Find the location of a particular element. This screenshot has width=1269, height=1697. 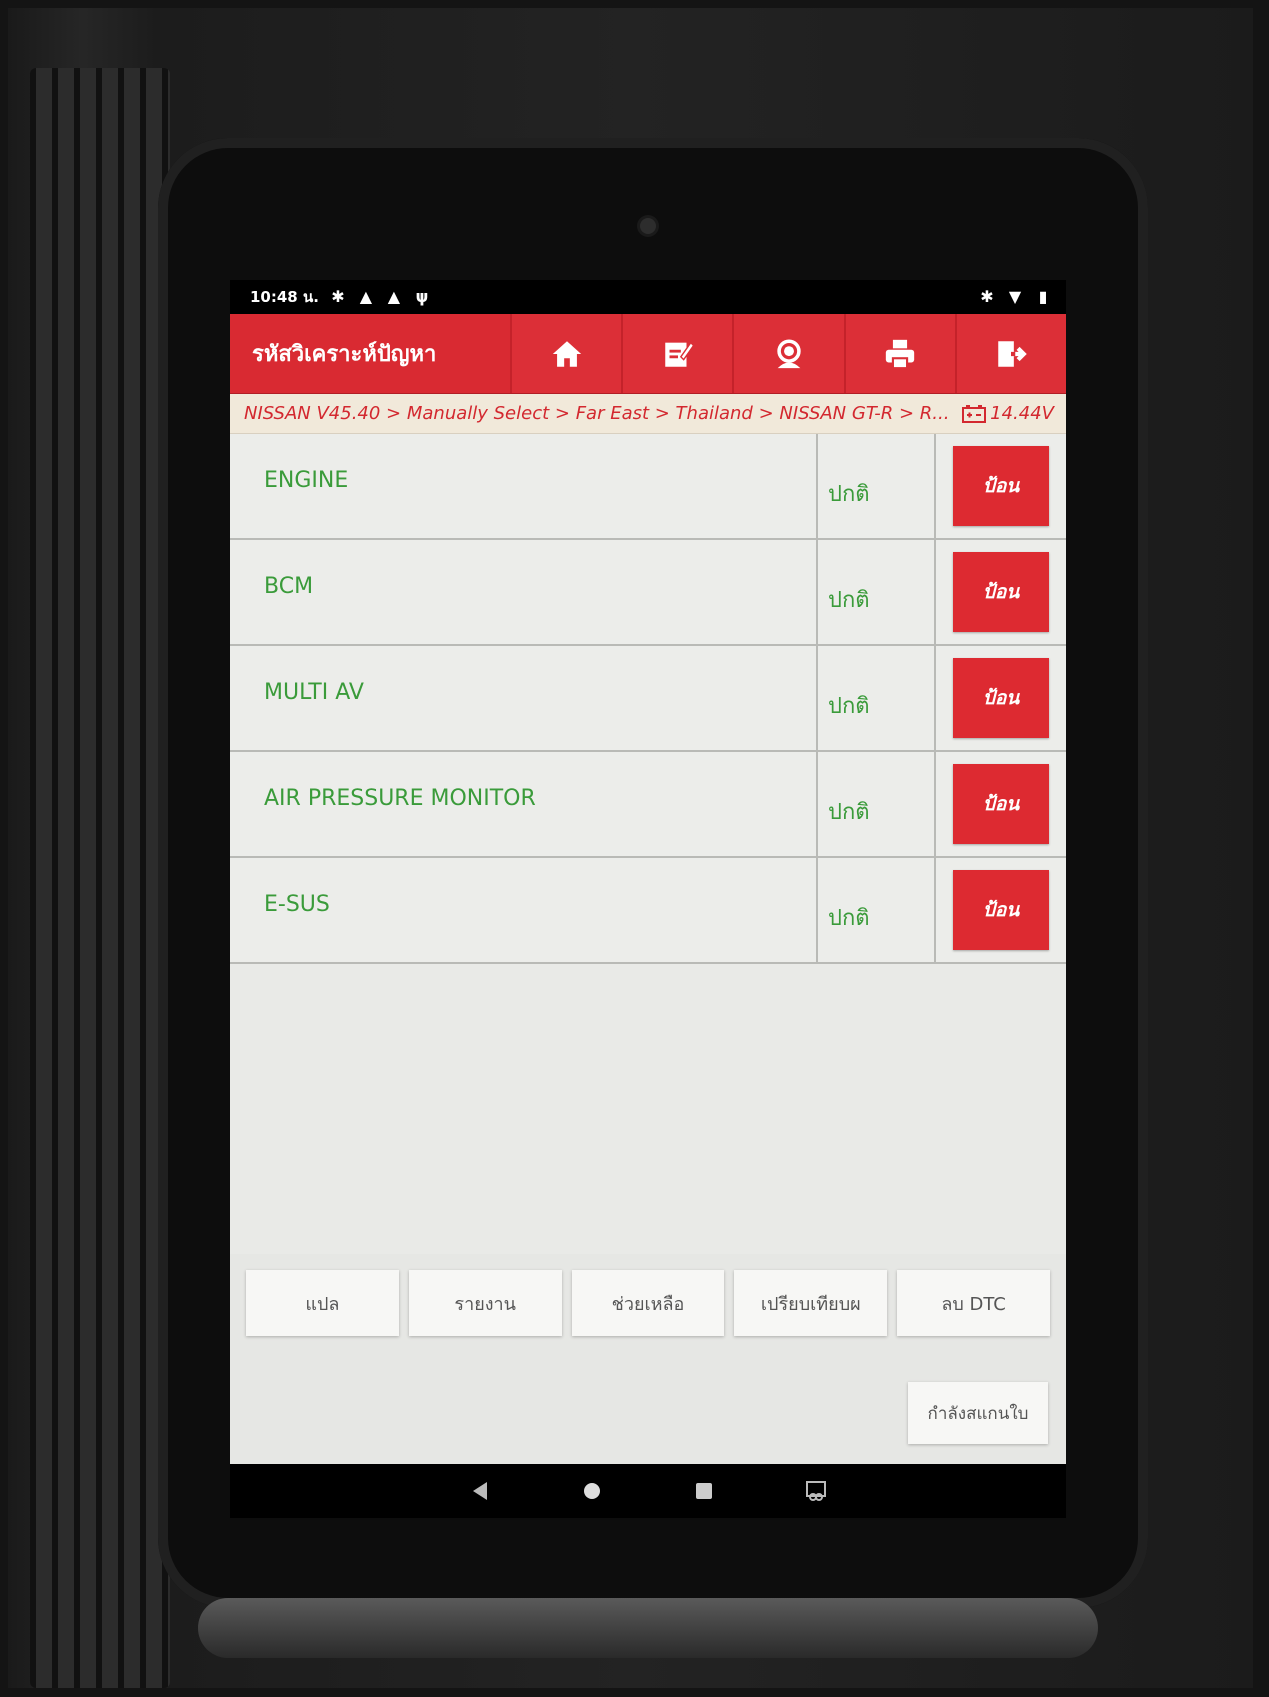

system-name: AIR PRESSURE MONITOR is located at coordinates (524, 804).